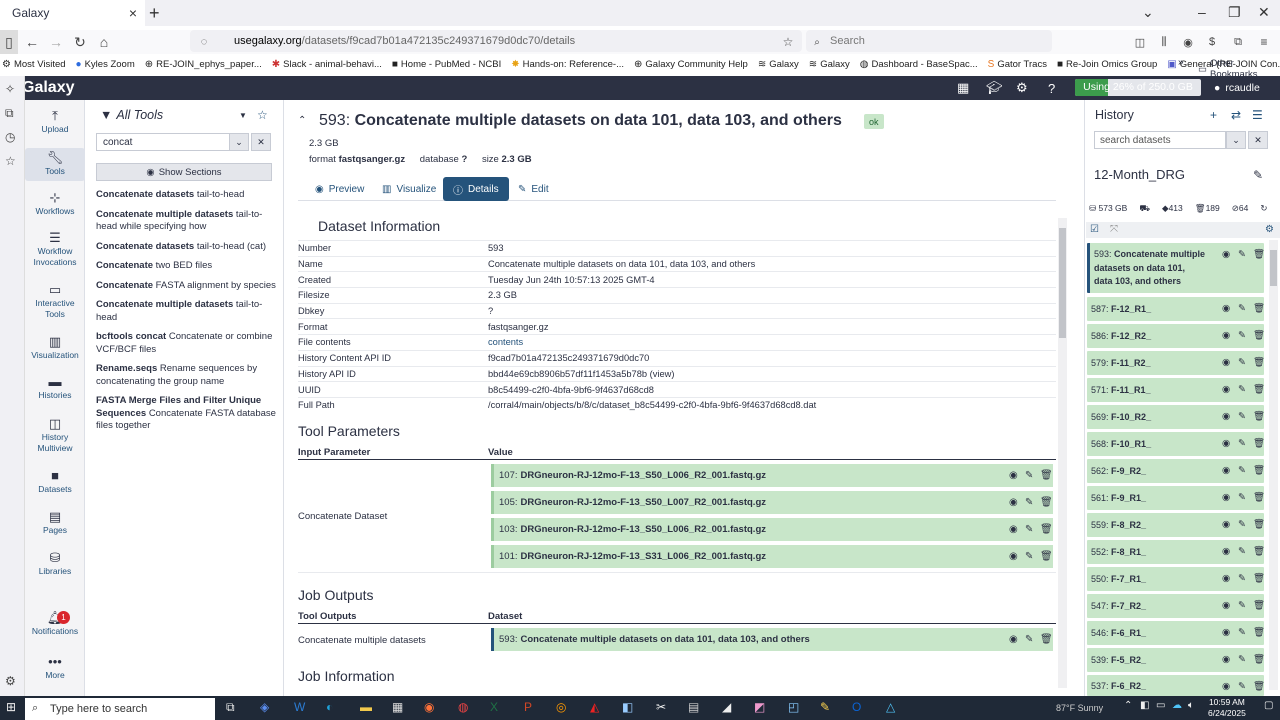  What do you see at coordinates (1273, 465) in the screenshot?
I see `history-scrollbar` at bounding box center [1273, 465].